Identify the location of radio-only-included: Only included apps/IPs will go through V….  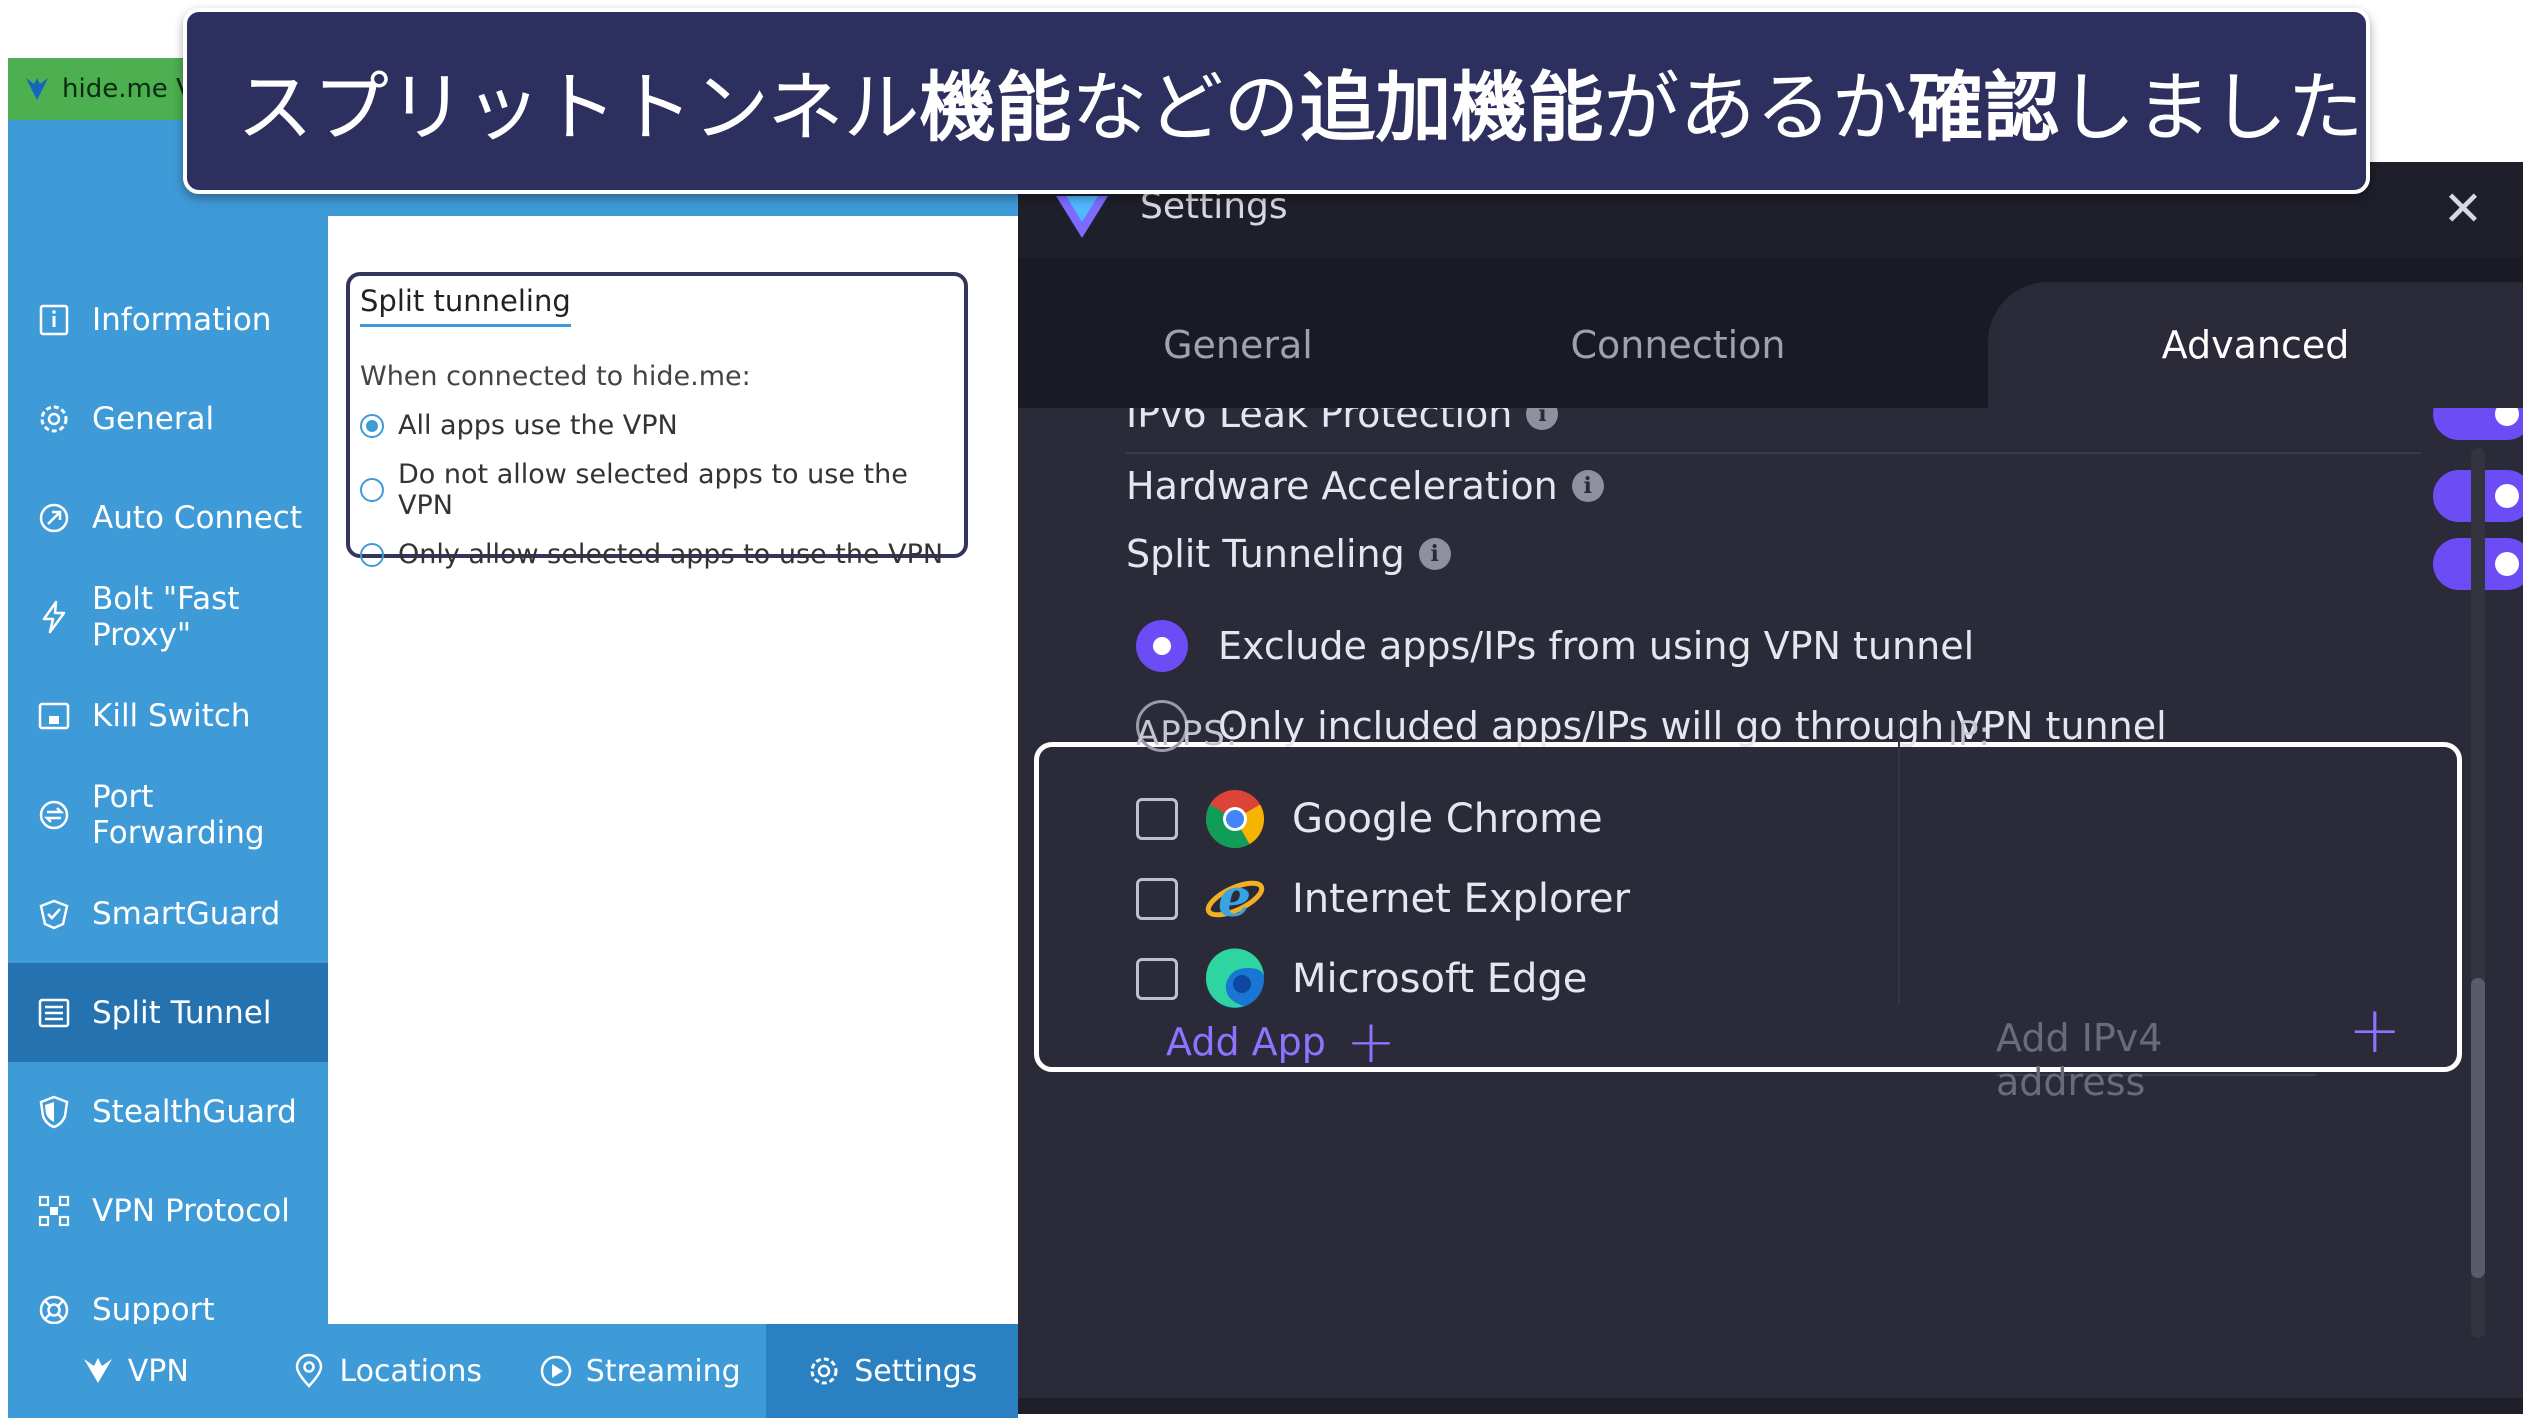
(1651, 726).